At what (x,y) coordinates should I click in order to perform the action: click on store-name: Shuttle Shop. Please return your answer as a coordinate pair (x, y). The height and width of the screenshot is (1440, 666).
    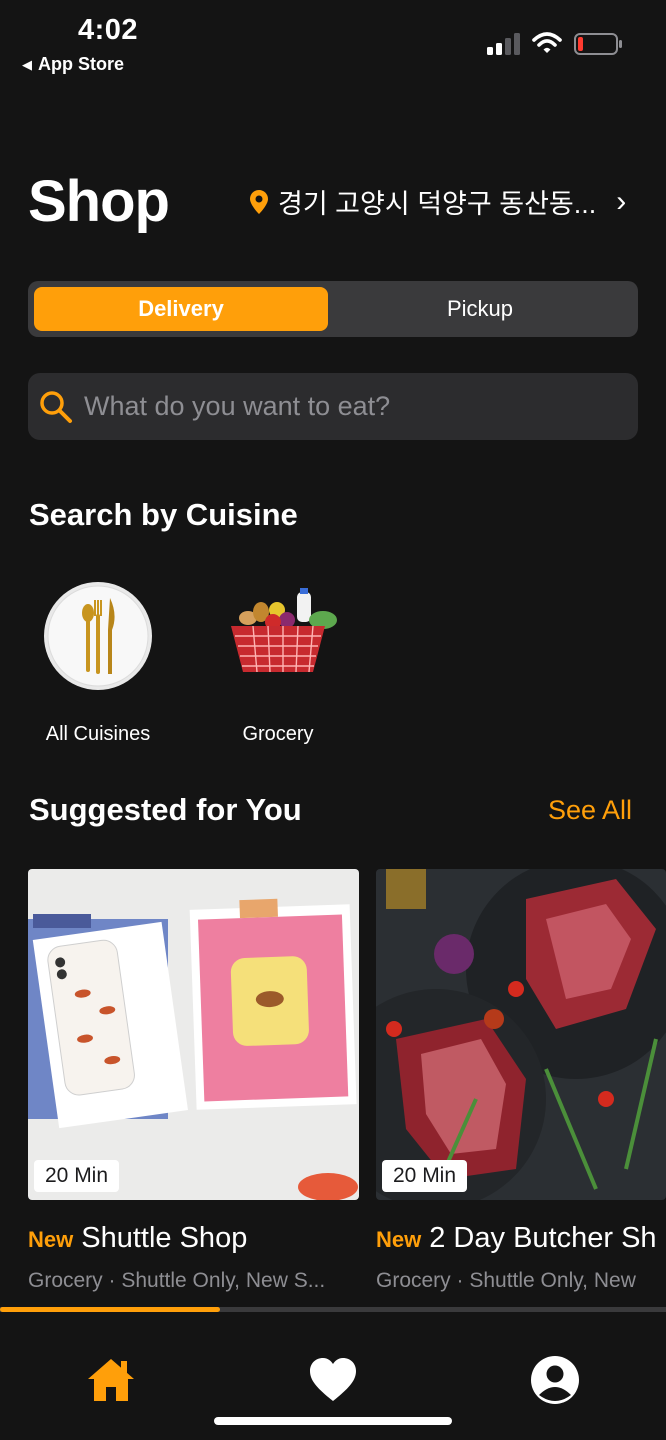
    Looking at the image, I should click on (164, 1238).